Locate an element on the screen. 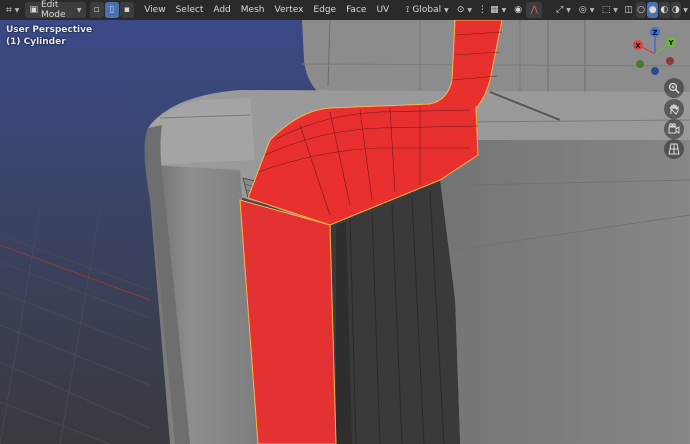 The image size is (690, 444). navigation-gizmo: Z Y X is located at coordinates (655, 52).